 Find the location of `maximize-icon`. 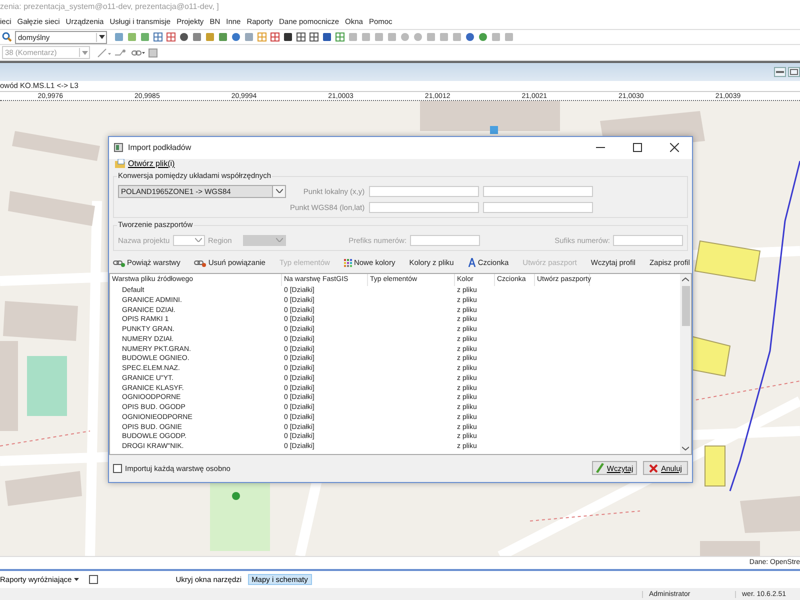

maximize-icon is located at coordinates (637, 147).